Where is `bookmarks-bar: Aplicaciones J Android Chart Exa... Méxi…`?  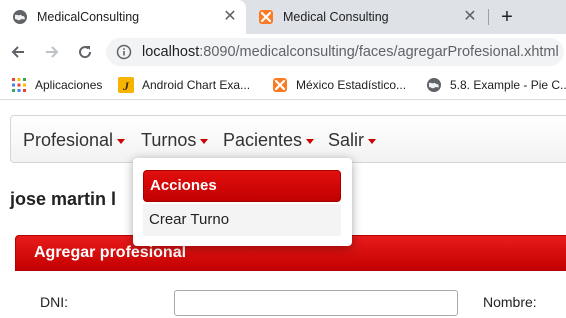
bookmarks-bar: Aplicaciones J Android Chart Exa... Méxi… is located at coordinates (283, 85).